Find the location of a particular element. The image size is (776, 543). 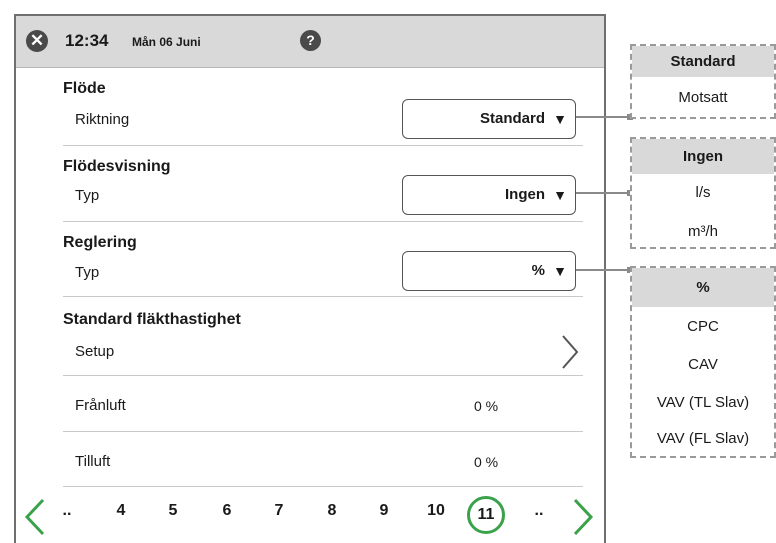

option-item: VAV (FL Slav) is located at coordinates (703, 438).